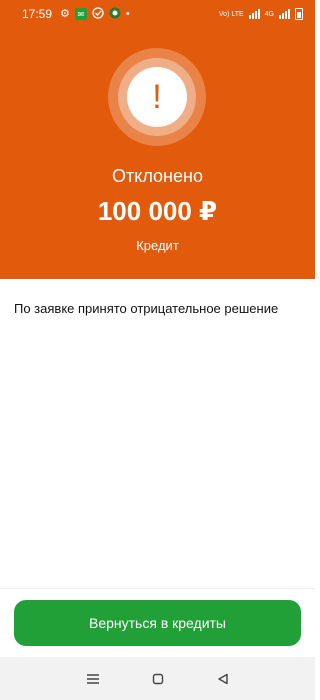  Describe the element at coordinates (299, 14) in the screenshot. I see `battery-icon` at that location.